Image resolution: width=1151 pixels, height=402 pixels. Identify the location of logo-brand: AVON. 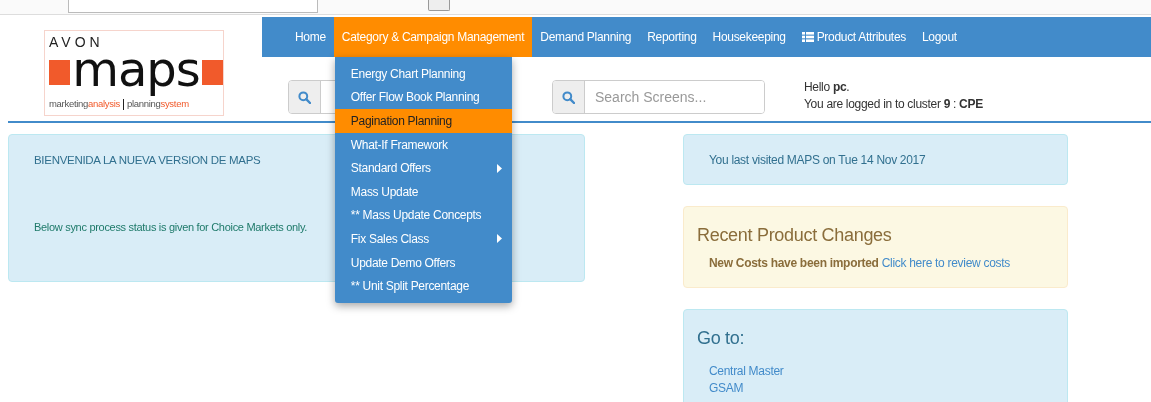
(76, 42).